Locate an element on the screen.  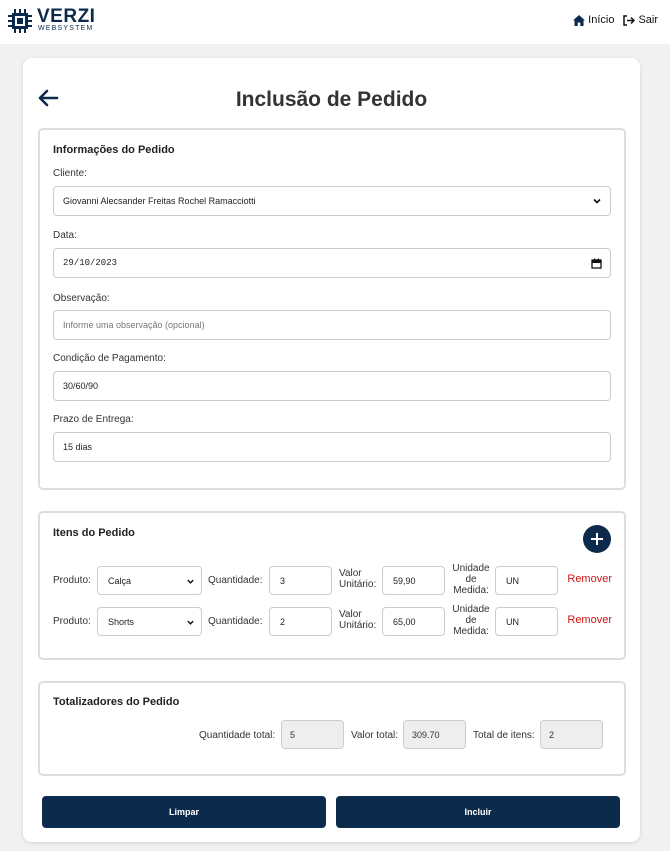
product-select: Shorts is located at coordinates (149, 621).